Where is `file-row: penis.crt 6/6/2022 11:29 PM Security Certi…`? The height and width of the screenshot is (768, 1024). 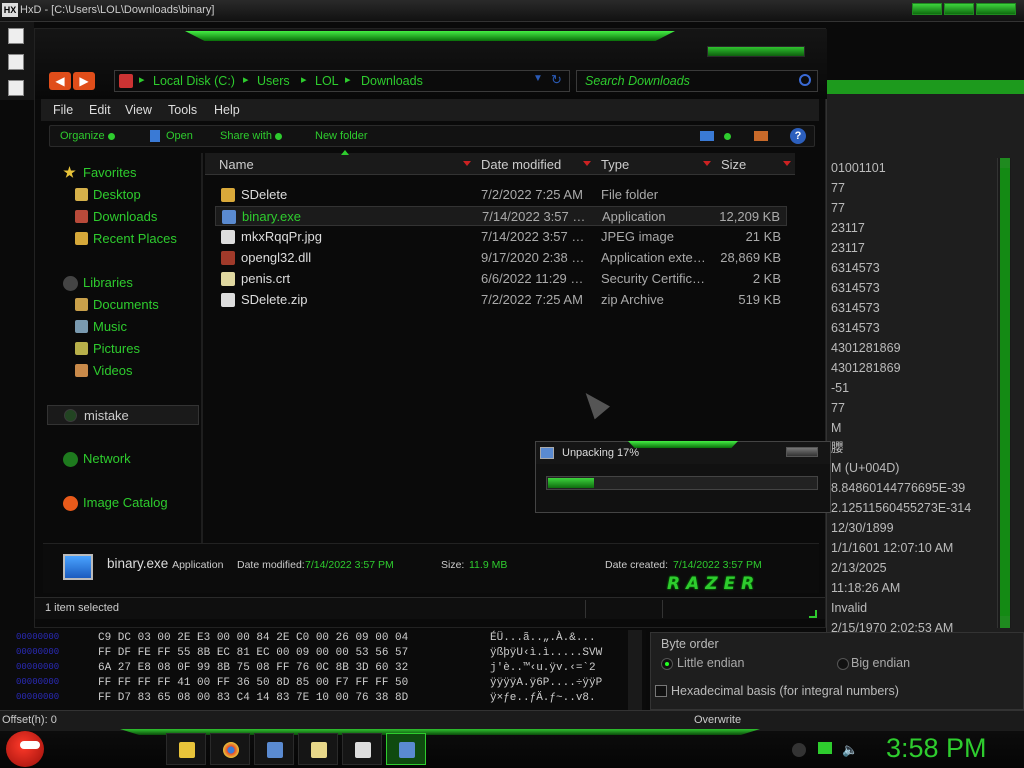
file-row: penis.crt 6/6/2022 11:29 PM Security Certi… is located at coordinates (501, 279).